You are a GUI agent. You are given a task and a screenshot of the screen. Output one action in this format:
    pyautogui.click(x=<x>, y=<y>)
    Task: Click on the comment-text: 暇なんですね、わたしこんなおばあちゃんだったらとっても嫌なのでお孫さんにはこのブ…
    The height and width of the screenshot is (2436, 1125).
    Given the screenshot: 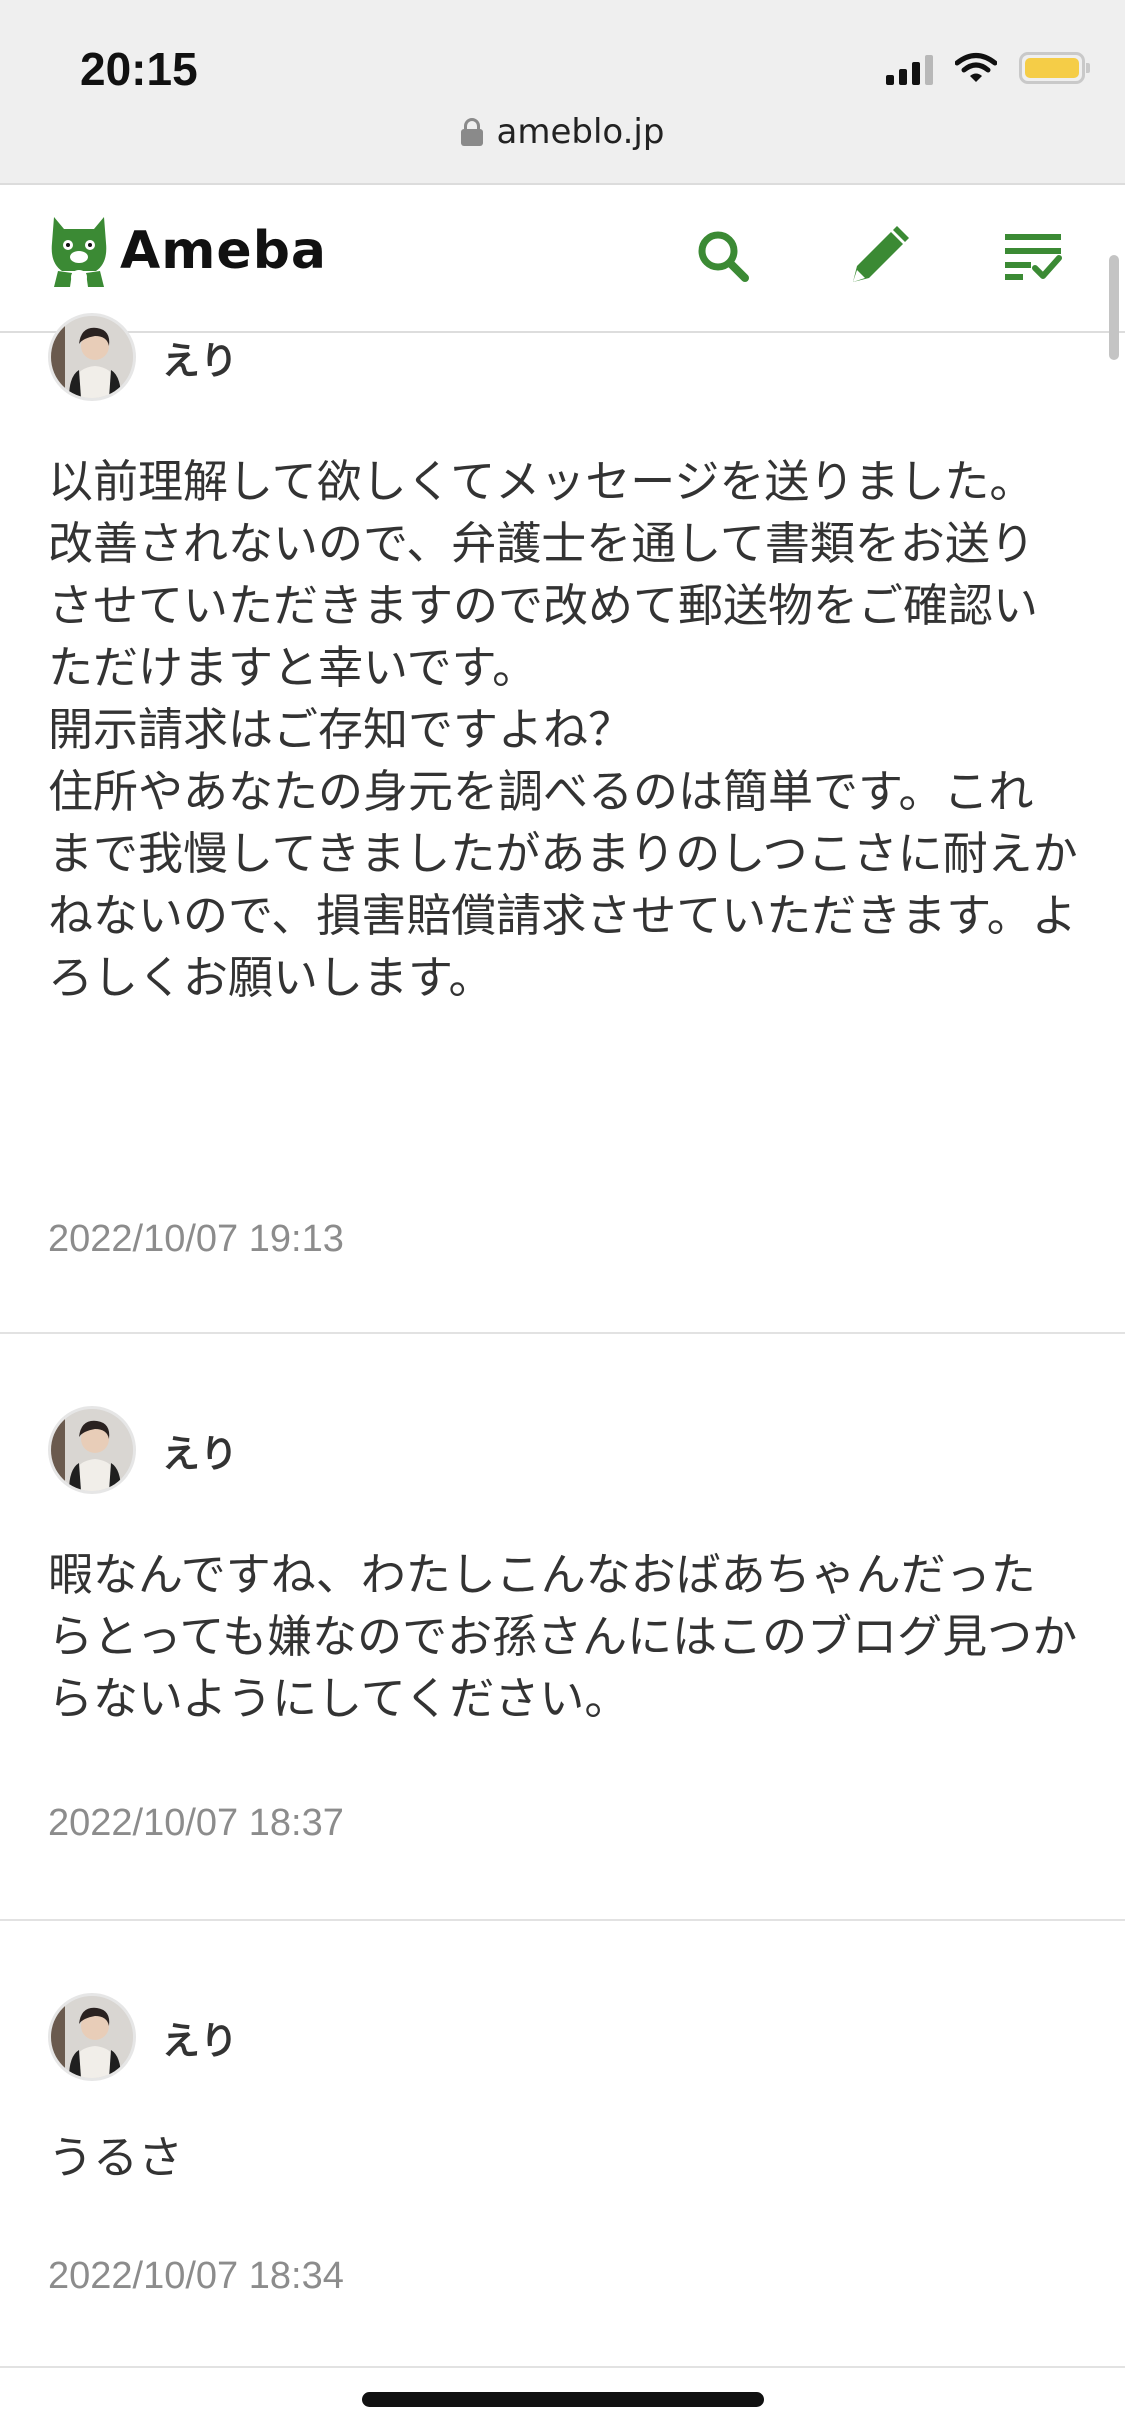 What is the action you would take?
    pyautogui.click(x=563, y=1636)
    